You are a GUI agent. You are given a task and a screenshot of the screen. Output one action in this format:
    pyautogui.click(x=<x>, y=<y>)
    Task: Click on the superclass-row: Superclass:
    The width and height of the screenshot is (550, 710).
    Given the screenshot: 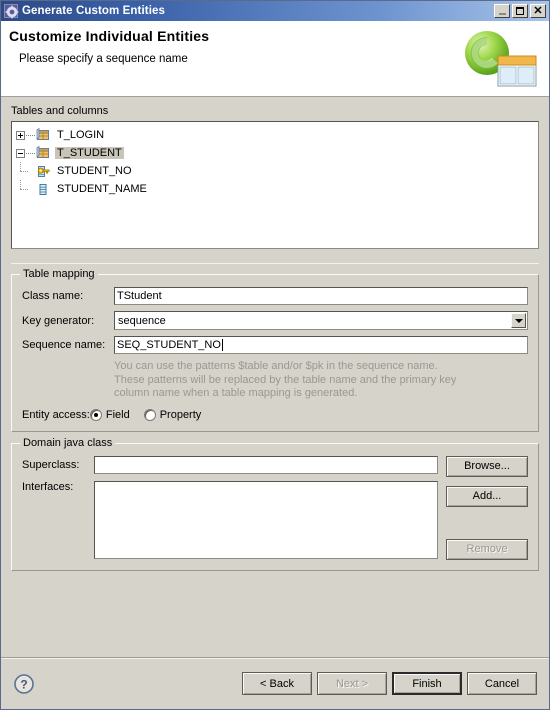 What is the action you would take?
    pyautogui.click(x=230, y=464)
    